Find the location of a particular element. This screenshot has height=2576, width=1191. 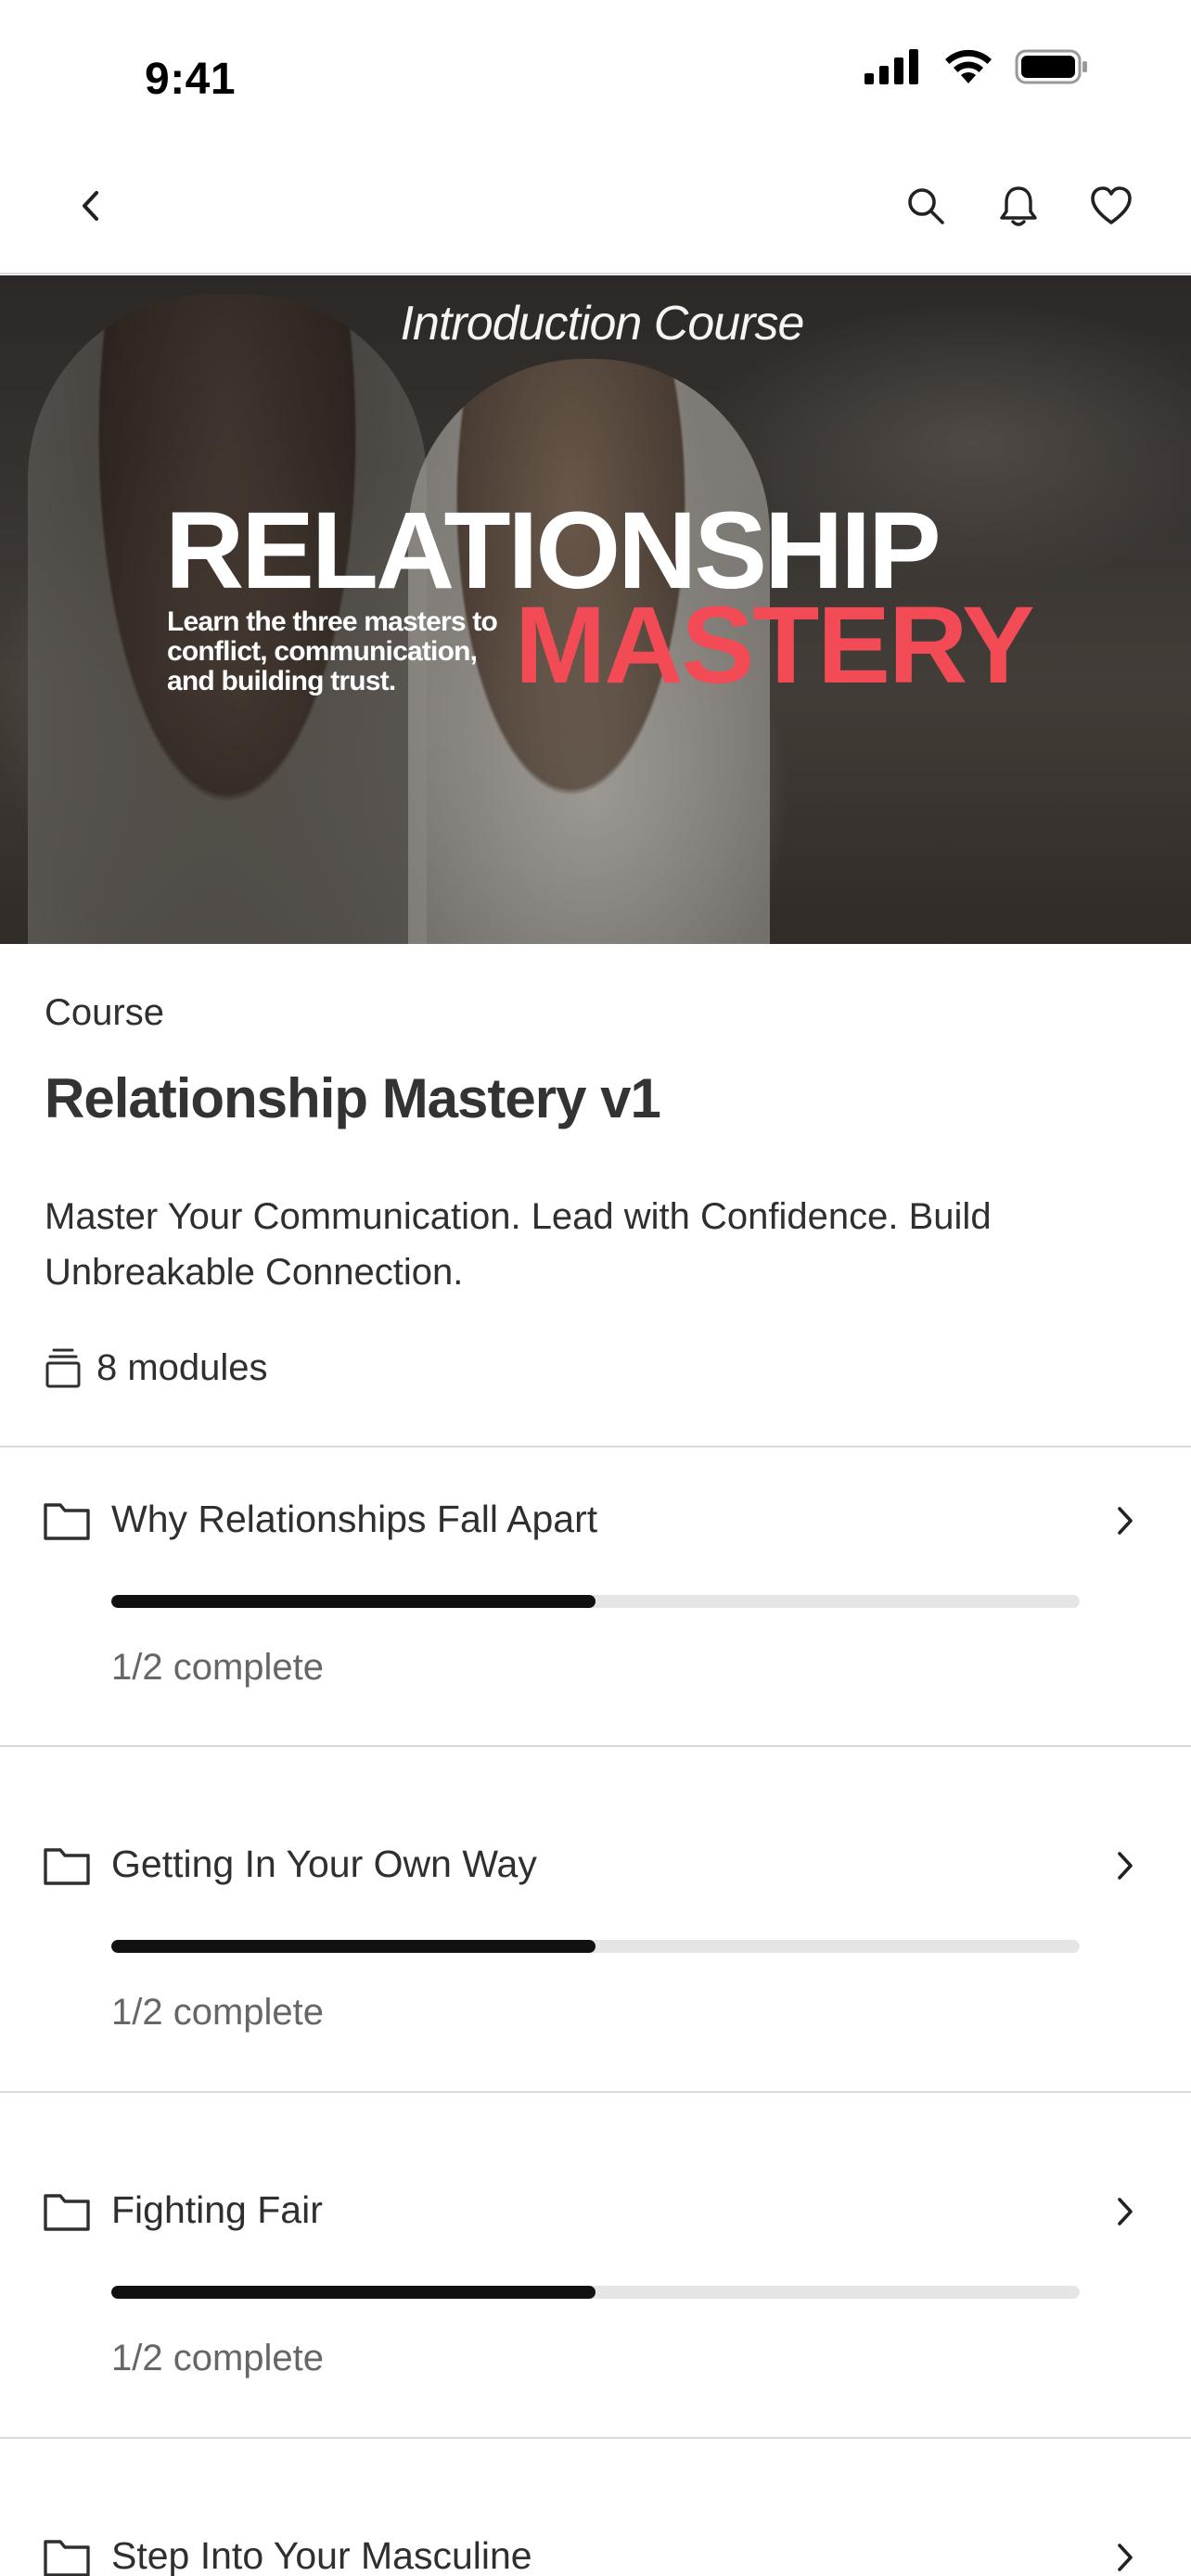

module-title: Fighting Fair is located at coordinates (217, 2209).